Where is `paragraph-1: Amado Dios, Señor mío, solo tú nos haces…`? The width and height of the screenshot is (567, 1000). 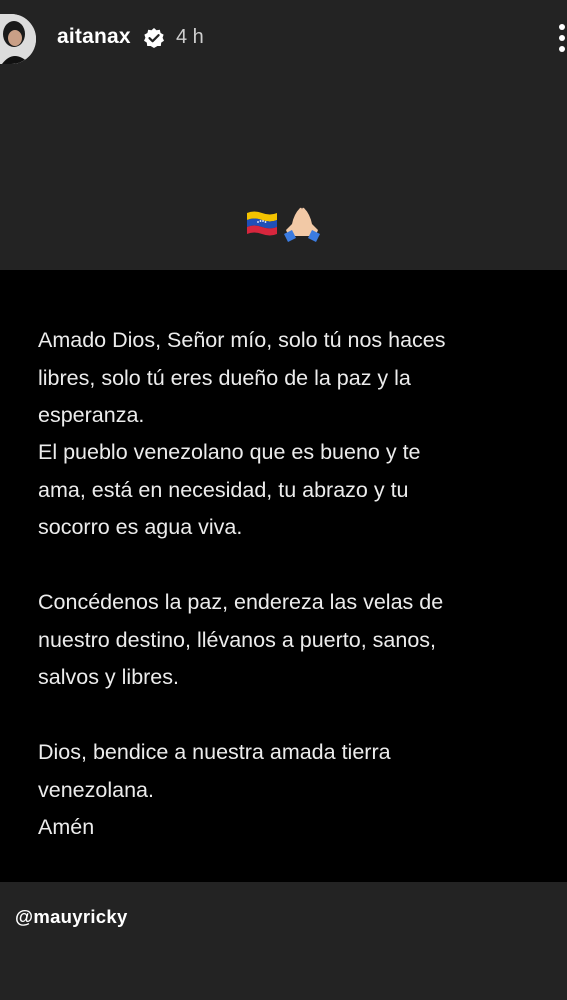 paragraph-1: Amado Dios, Señor mío, solo tú nos haces… is located at coordinates (242, 377).